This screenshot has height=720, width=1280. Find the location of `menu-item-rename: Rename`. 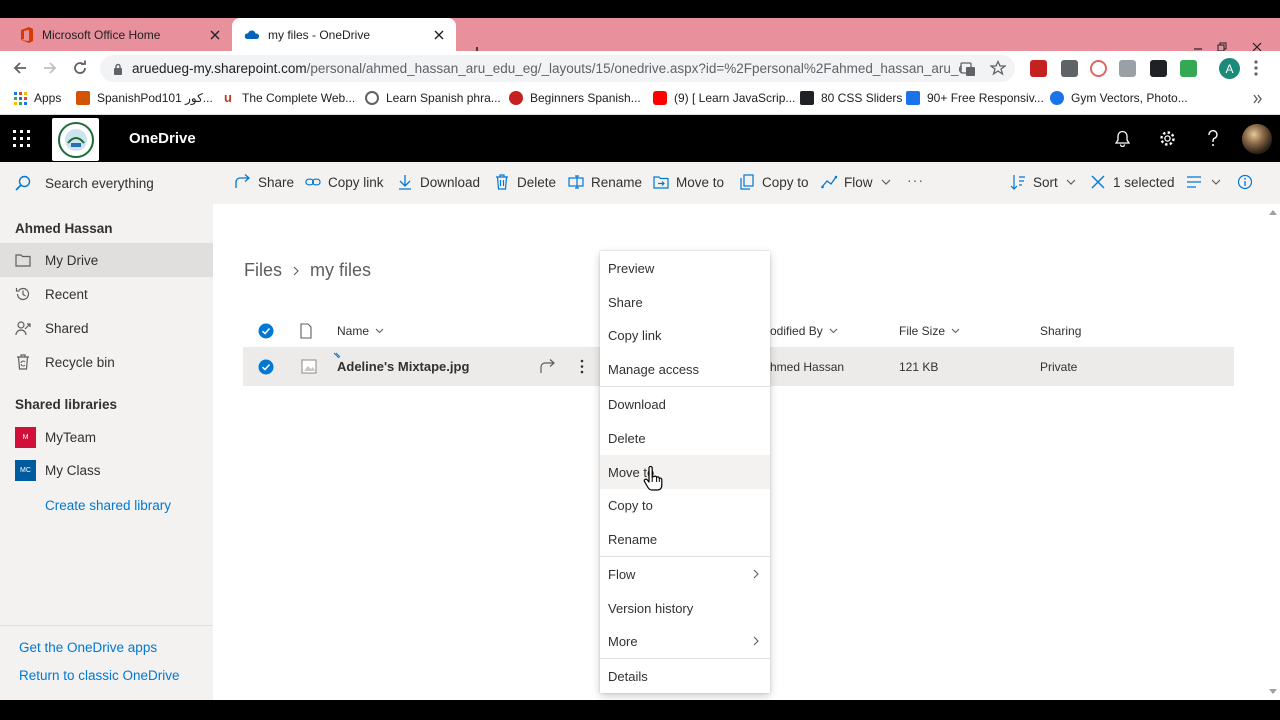

menu-item-rename: Rename is located at coordinates (685, 539).